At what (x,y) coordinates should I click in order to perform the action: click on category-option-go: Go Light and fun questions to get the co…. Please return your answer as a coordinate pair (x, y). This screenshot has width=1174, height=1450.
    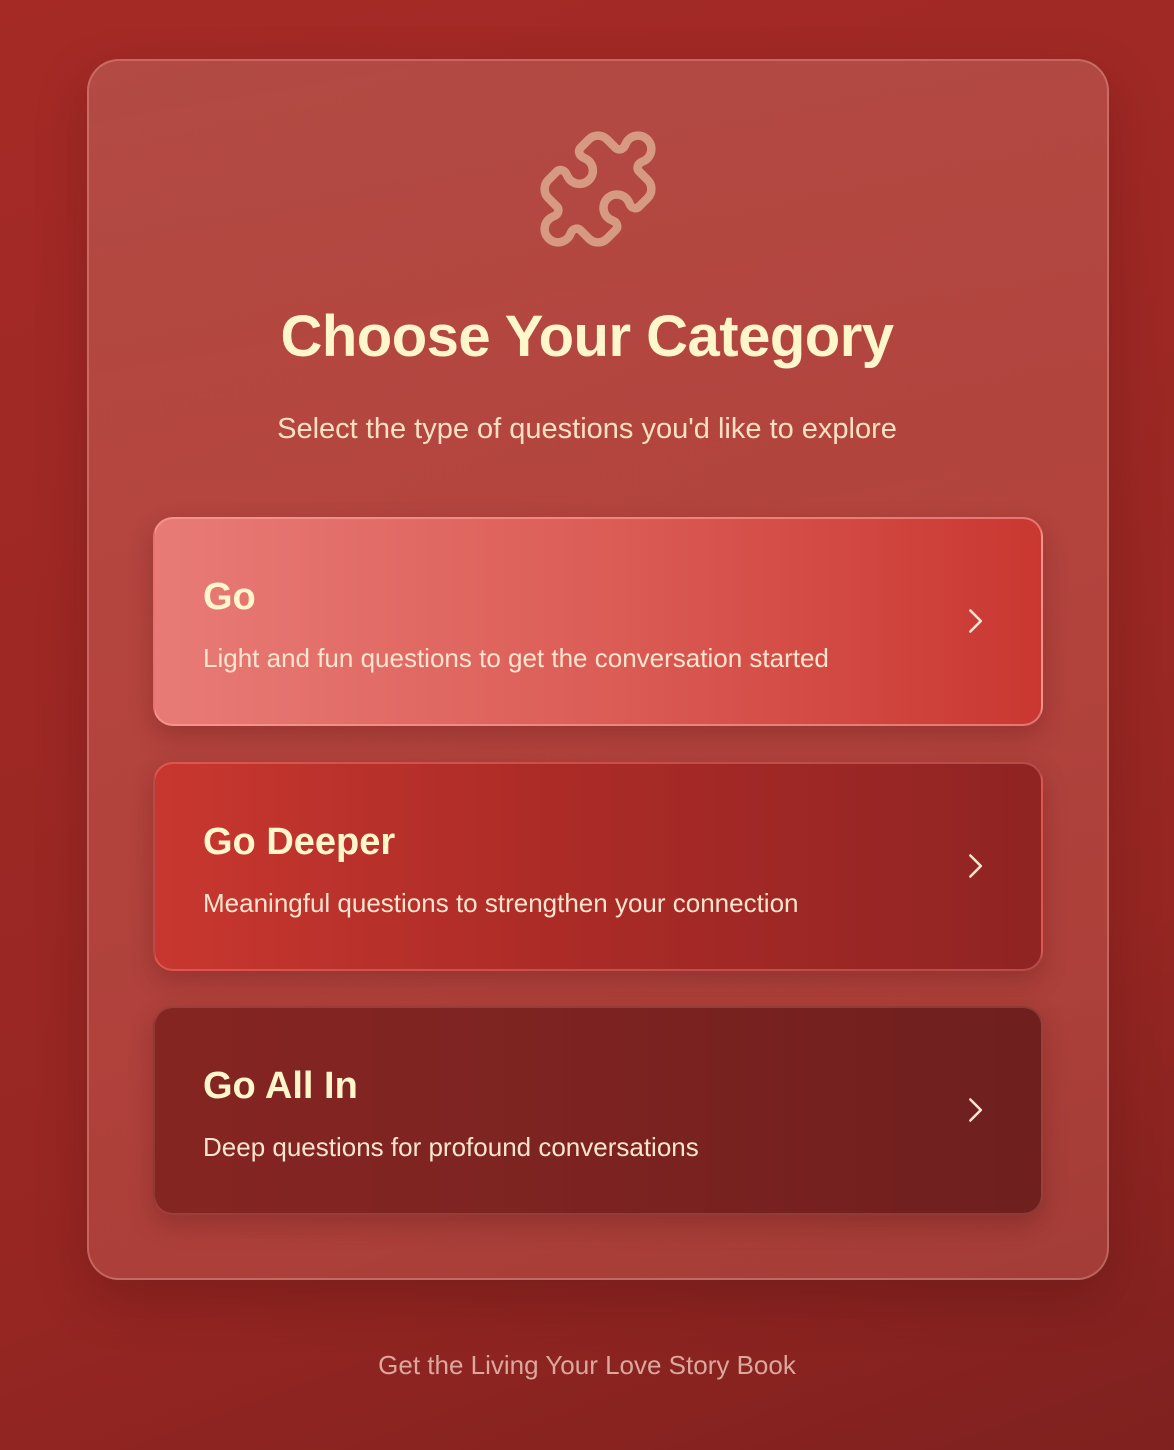
    Looking at the image, I should click on (598, 621).